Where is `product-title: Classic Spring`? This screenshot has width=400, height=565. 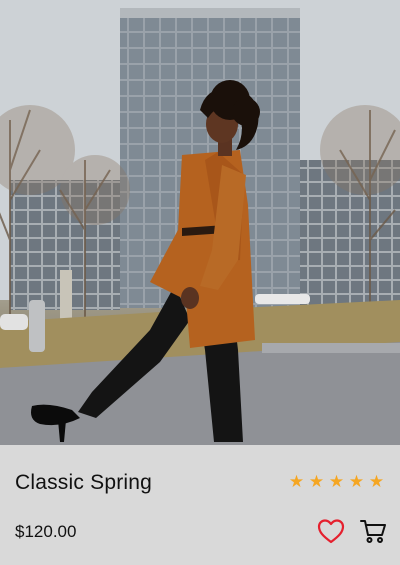
product-title: Classic Spring is located at coordinates (83, 483).